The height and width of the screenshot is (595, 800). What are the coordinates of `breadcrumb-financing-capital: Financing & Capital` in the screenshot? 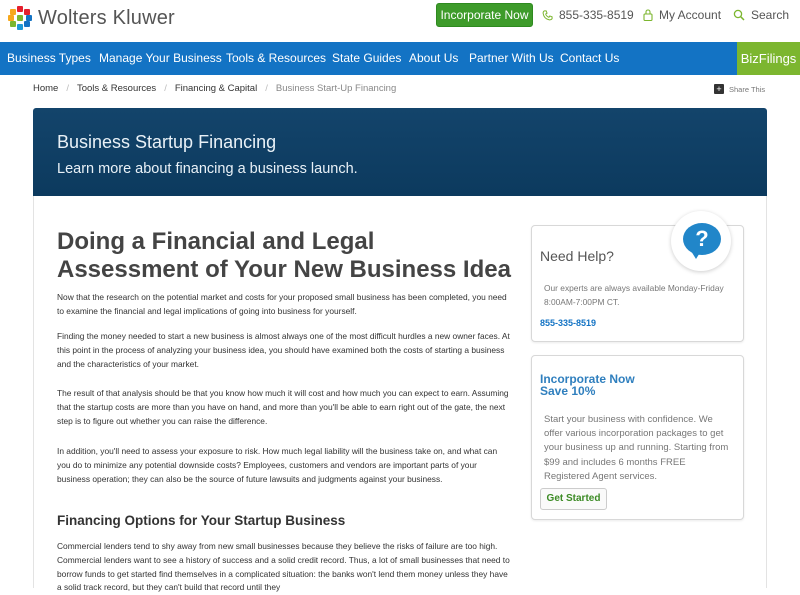 It's located at (216, 88).